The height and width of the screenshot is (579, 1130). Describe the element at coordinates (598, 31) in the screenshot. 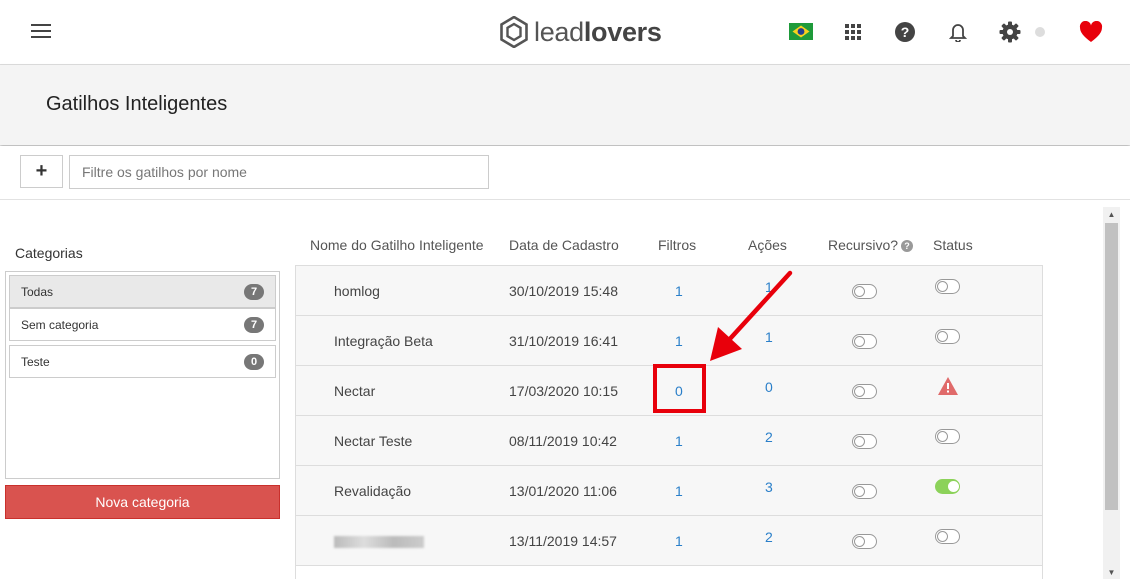

I see `logo-text: leadlovers` at that location.